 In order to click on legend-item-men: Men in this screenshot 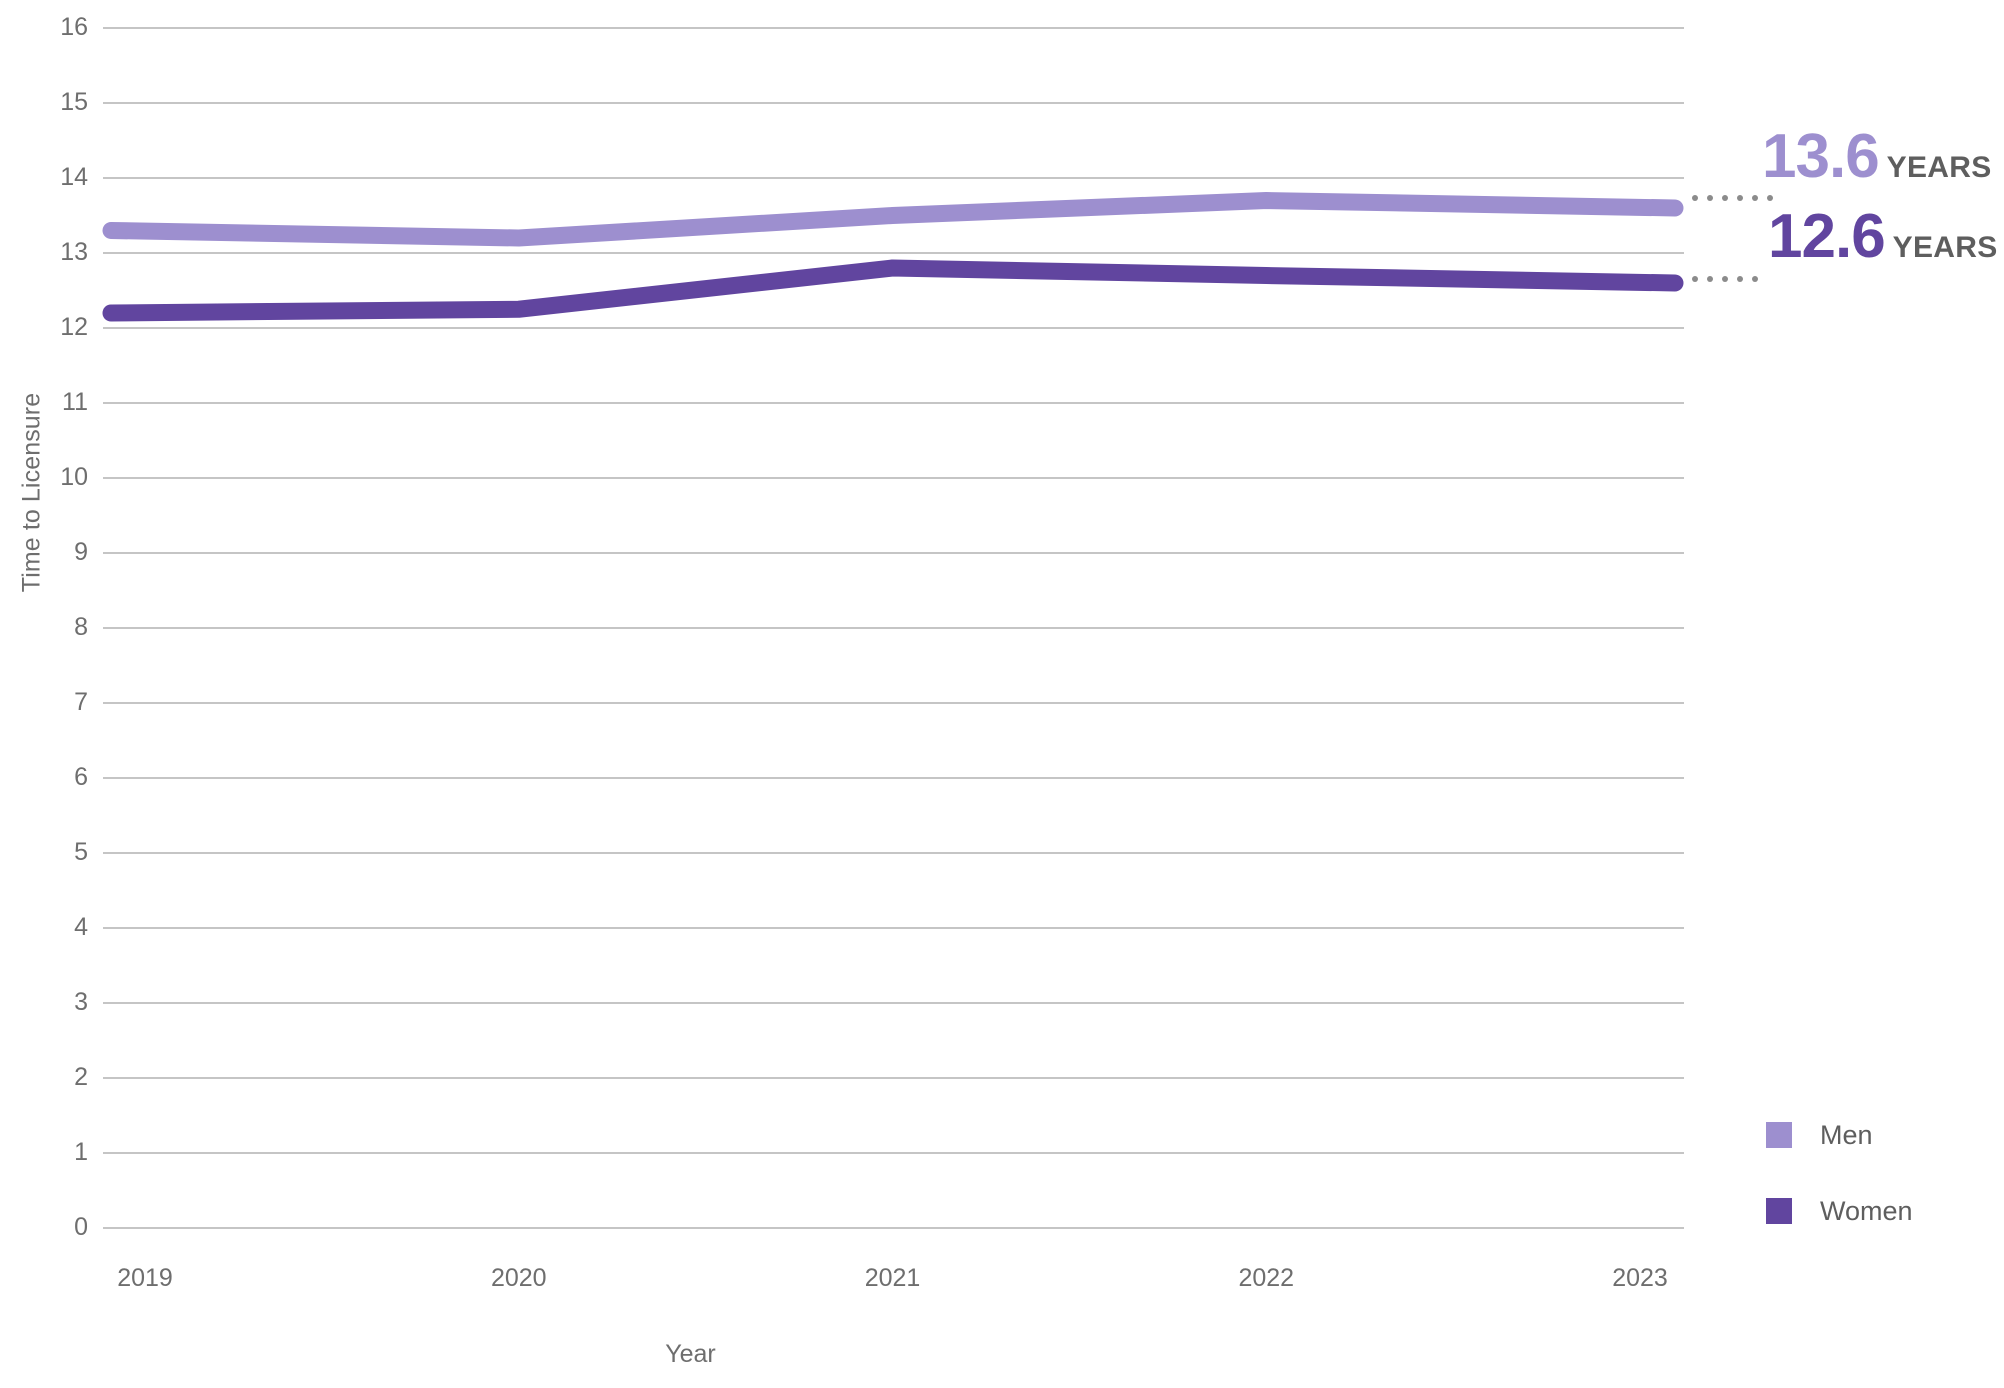, I will do `click(1839, 1135)`.